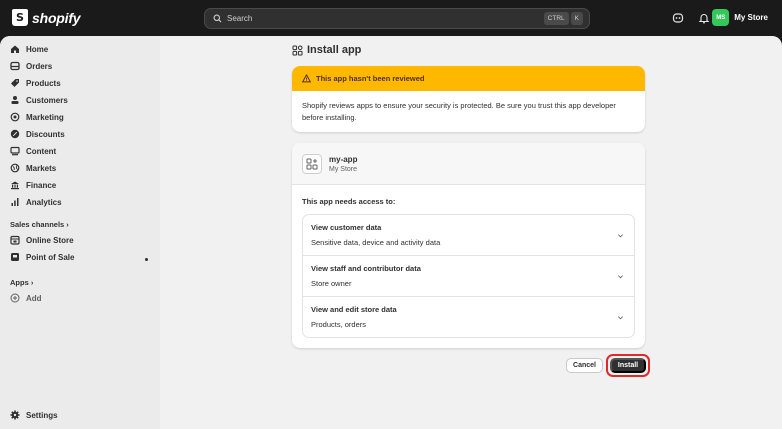  Describe the element at coordinates (704, 18) in the screenshot. I see `bell-icon` at that location.